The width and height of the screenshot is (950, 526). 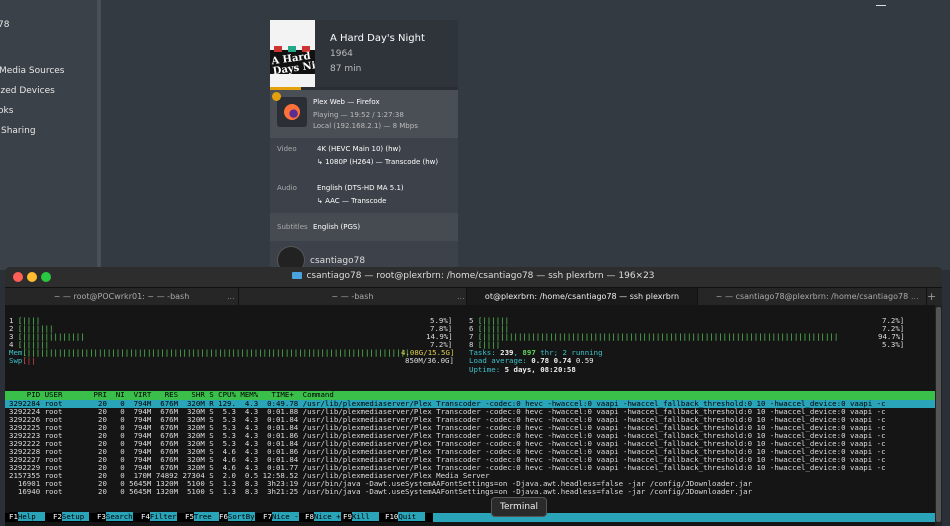 What do you see at coordinates (323, 517) in the screenshot?
I see `f8-nice-plus-button: F8Nice +` at bounding box center [323, 517].